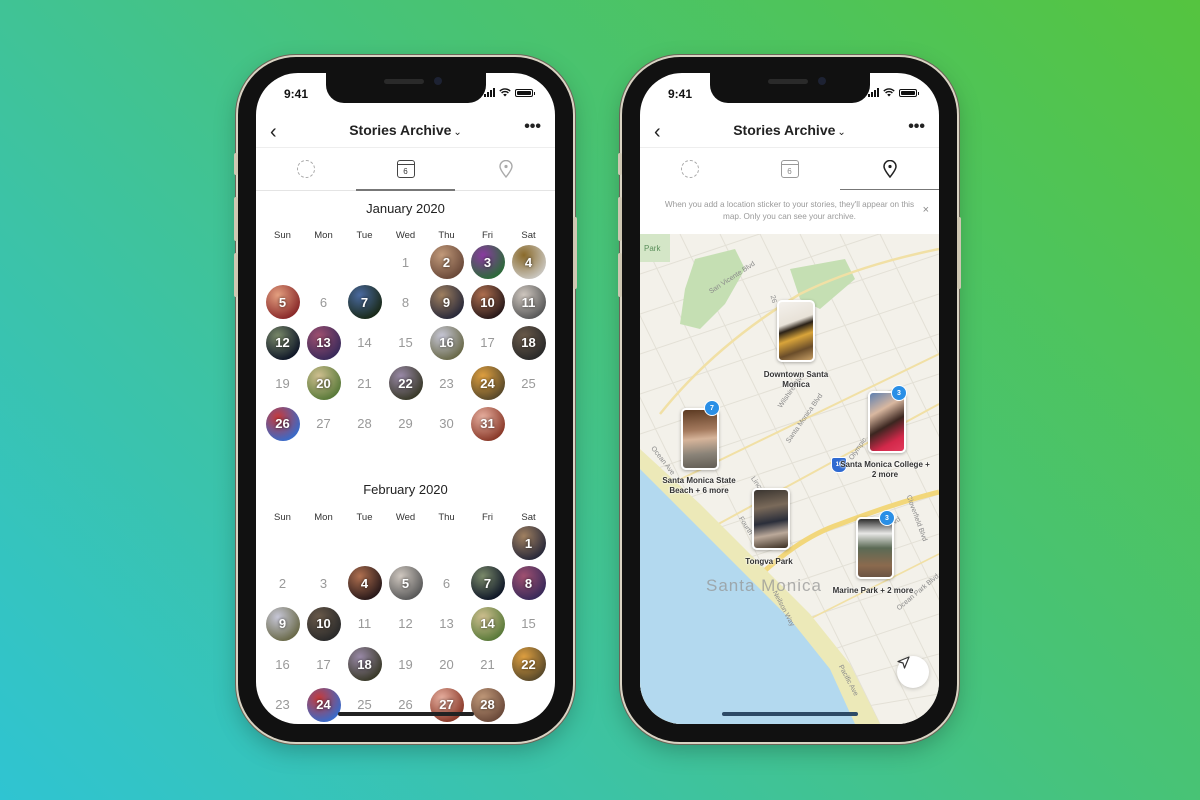  What do you see at coordinates (487, 623) in the screenshot?
I see `calendar-day-with-story: 14` at bounding box center [487, 623].